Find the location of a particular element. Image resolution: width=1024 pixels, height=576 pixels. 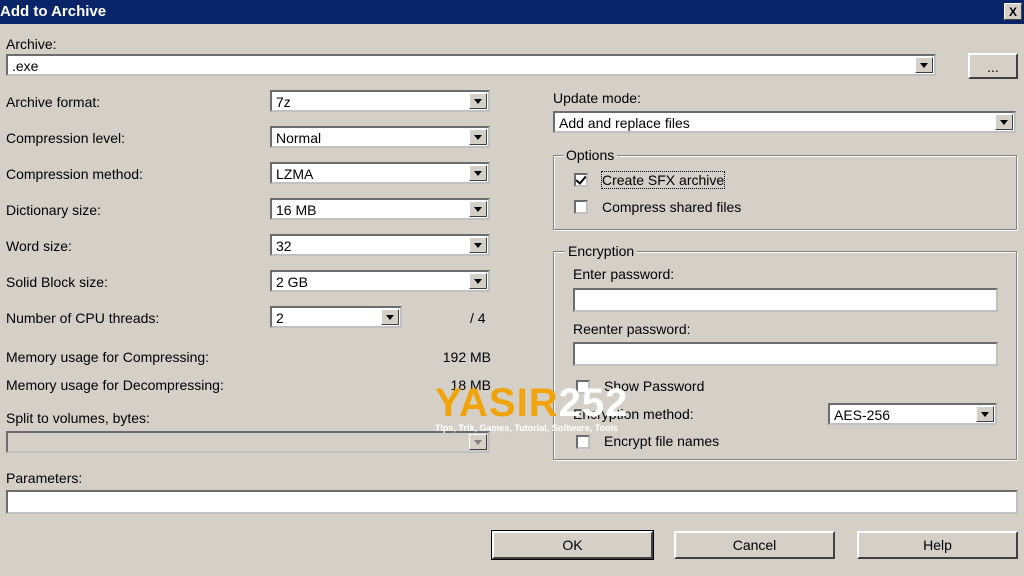

update-mode-combo: Add and replace files is located at coordinates (784, 122).